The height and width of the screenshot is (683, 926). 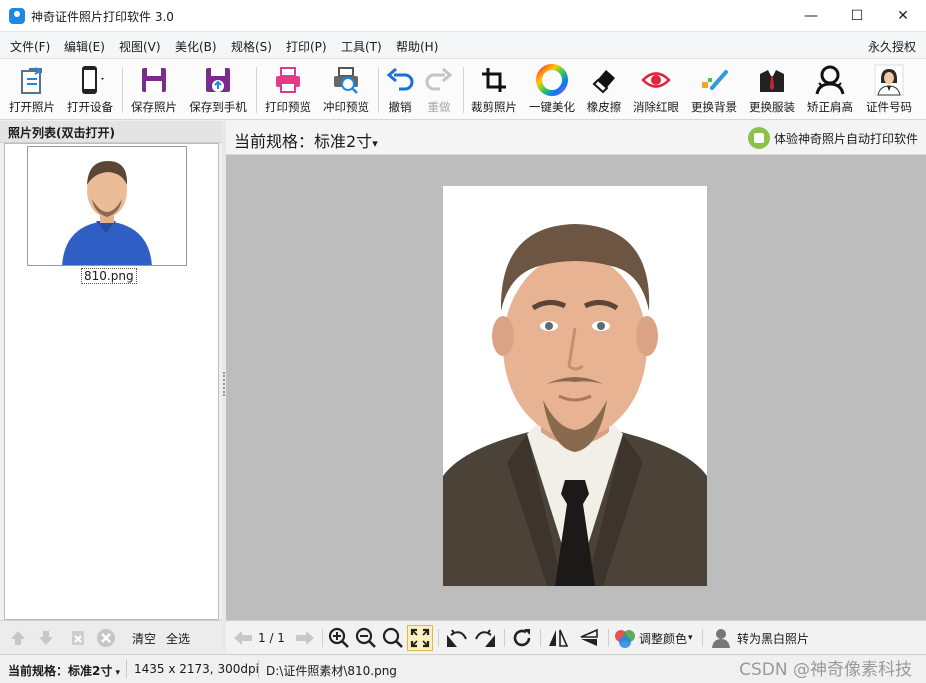 I want to click on rotate-left-button, so click(x=456, y=638).